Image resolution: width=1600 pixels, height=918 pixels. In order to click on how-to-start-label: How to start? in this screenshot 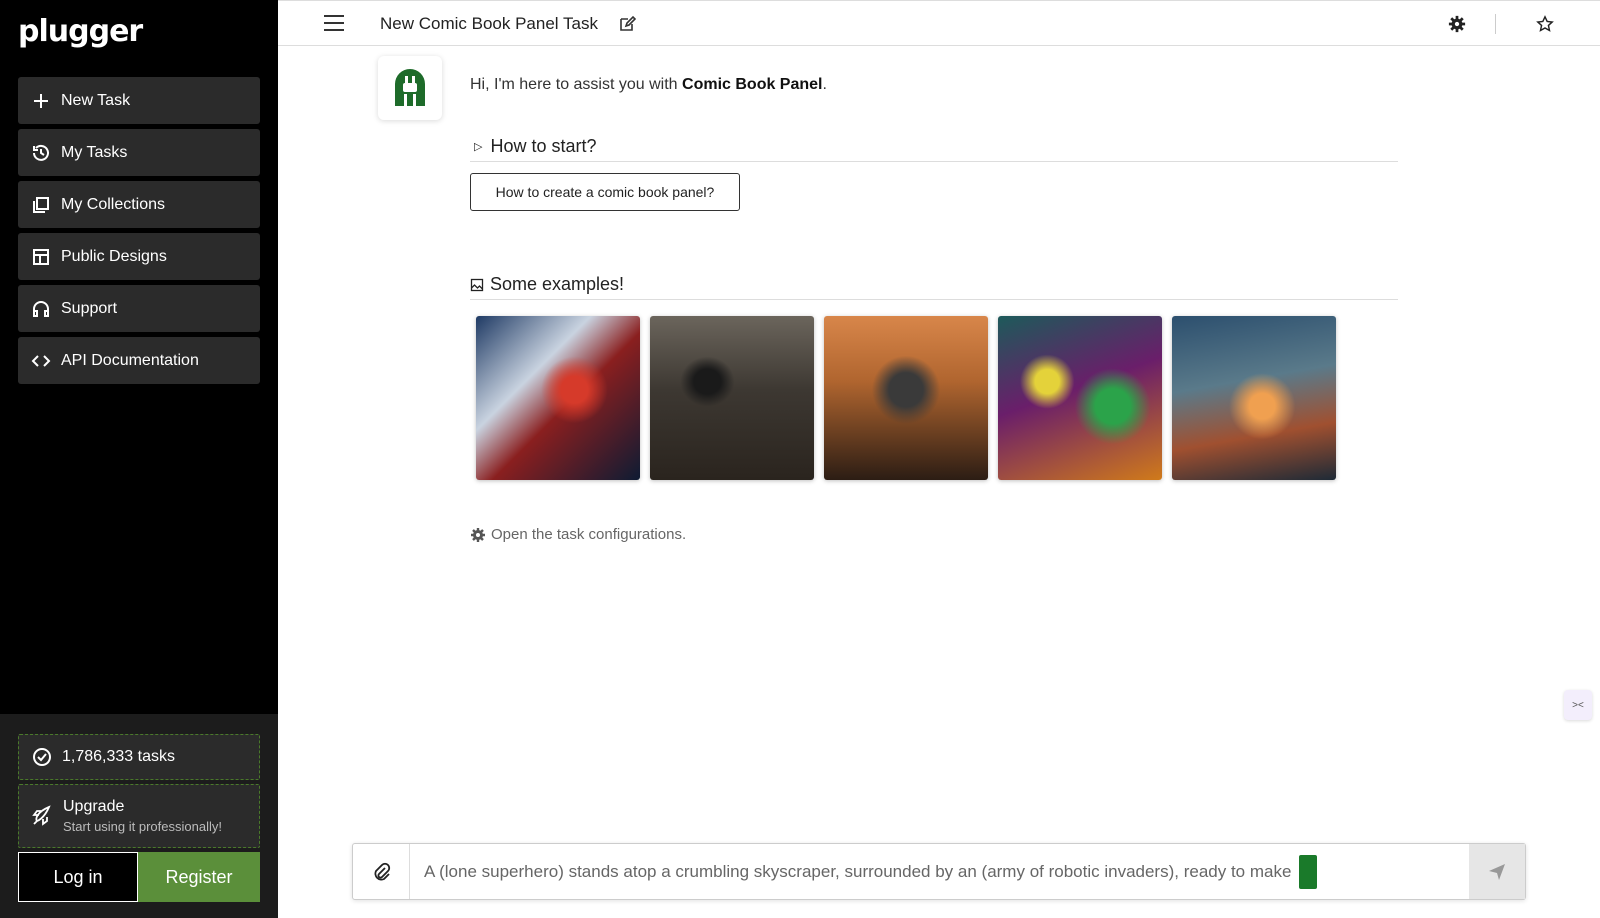, I will do `click(543, 146)`.